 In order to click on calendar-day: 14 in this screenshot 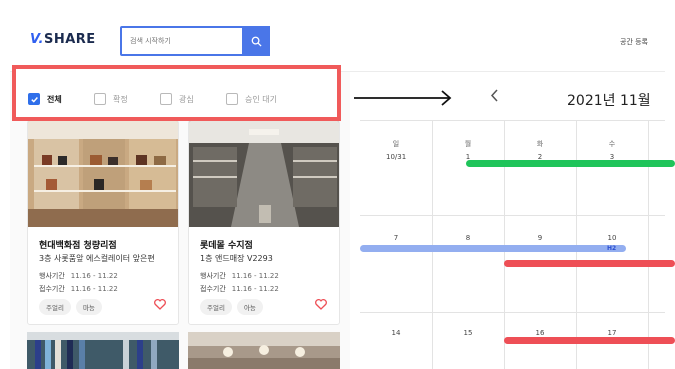, I will do `click(396, 333)`.